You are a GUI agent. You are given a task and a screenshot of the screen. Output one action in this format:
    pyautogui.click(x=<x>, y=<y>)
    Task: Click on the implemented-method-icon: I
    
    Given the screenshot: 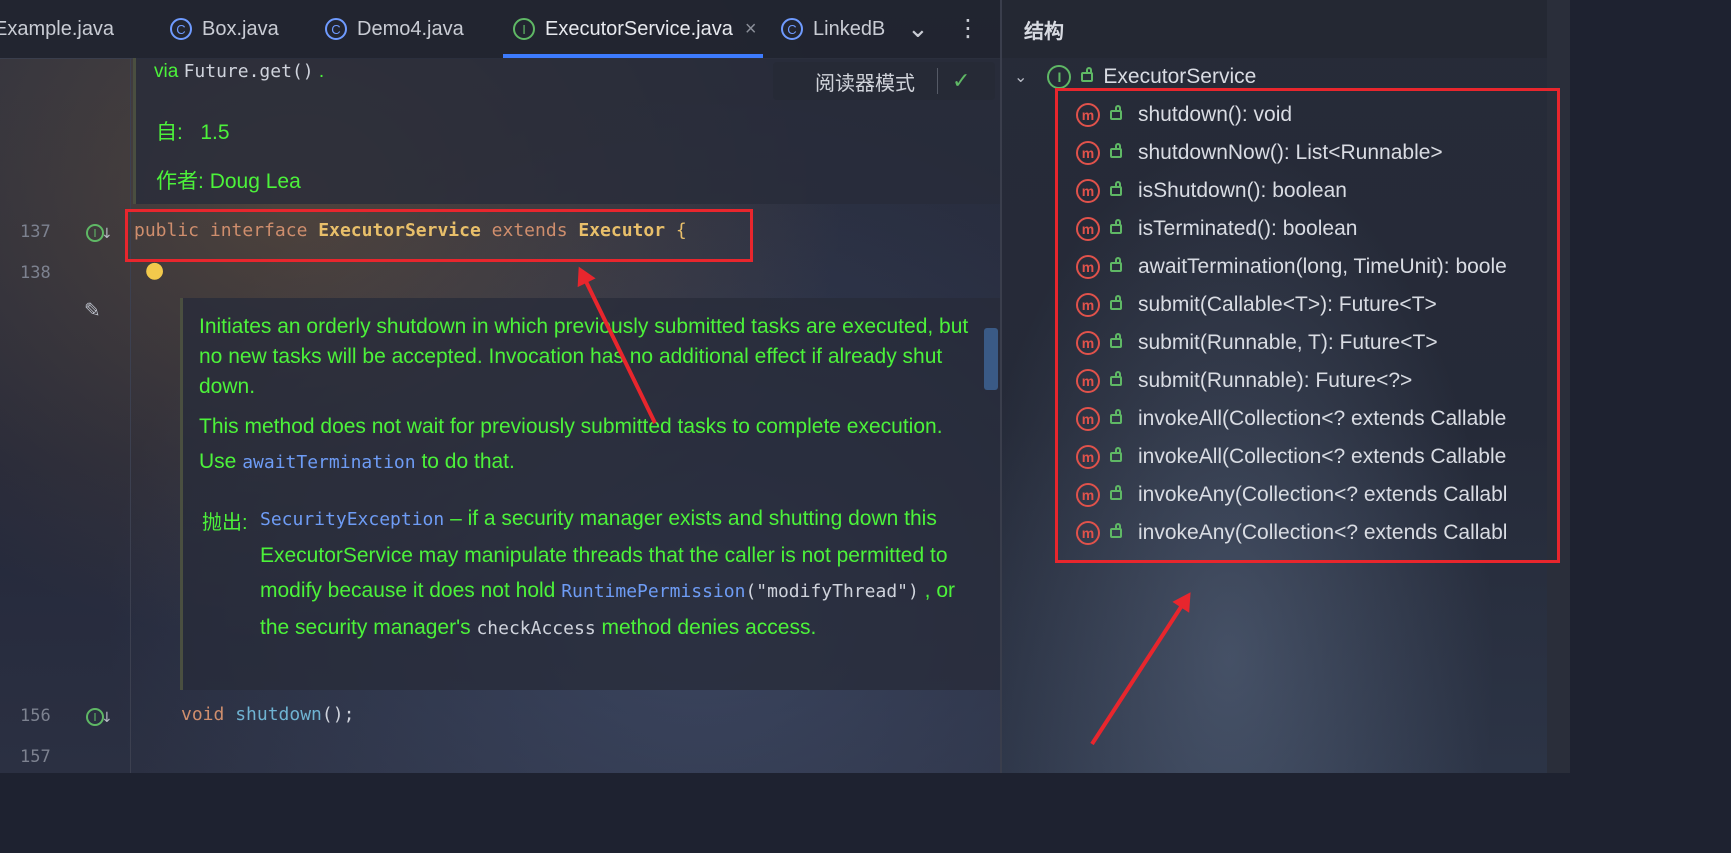 What is the action you would take?
    pyautogui.click(x=99, y=717)
    